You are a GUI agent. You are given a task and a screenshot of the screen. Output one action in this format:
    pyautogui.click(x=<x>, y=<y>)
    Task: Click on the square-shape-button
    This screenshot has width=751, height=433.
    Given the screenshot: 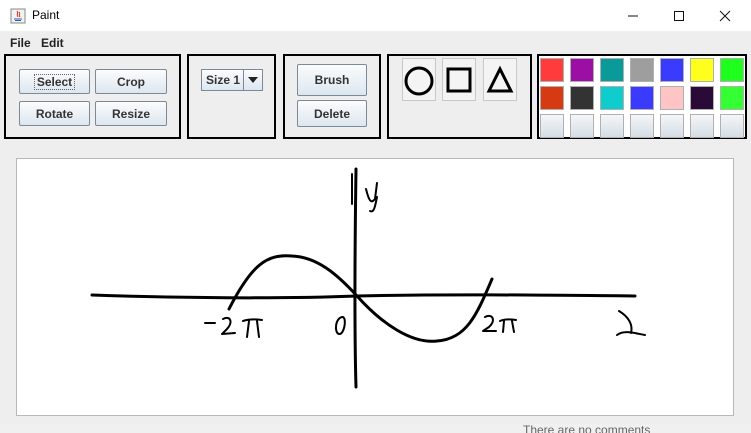 What is the action you would take?
    pyautogui.click(x=459, y=79)
    